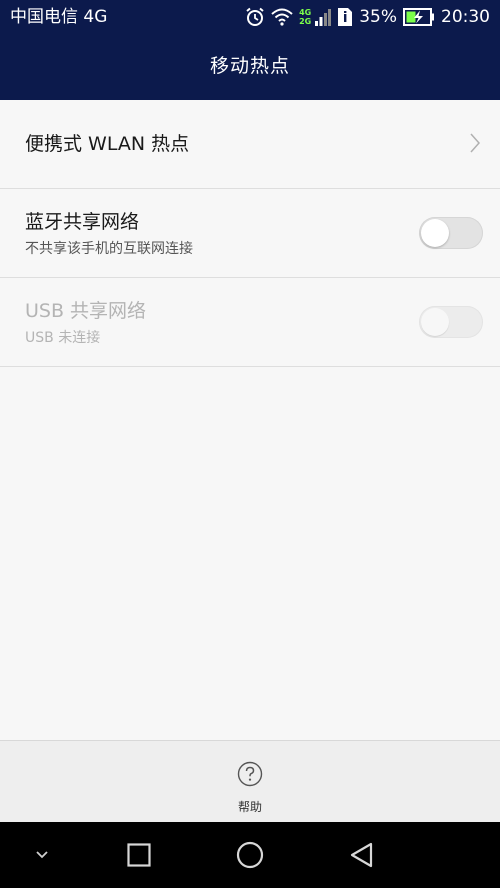 Image resolution: width=500 pixels, height=888 pixels. Describe the element at coordinates (63, 338) in the screenshot. I see `usb-tethering-subtitle: USB 未连接` at that location.